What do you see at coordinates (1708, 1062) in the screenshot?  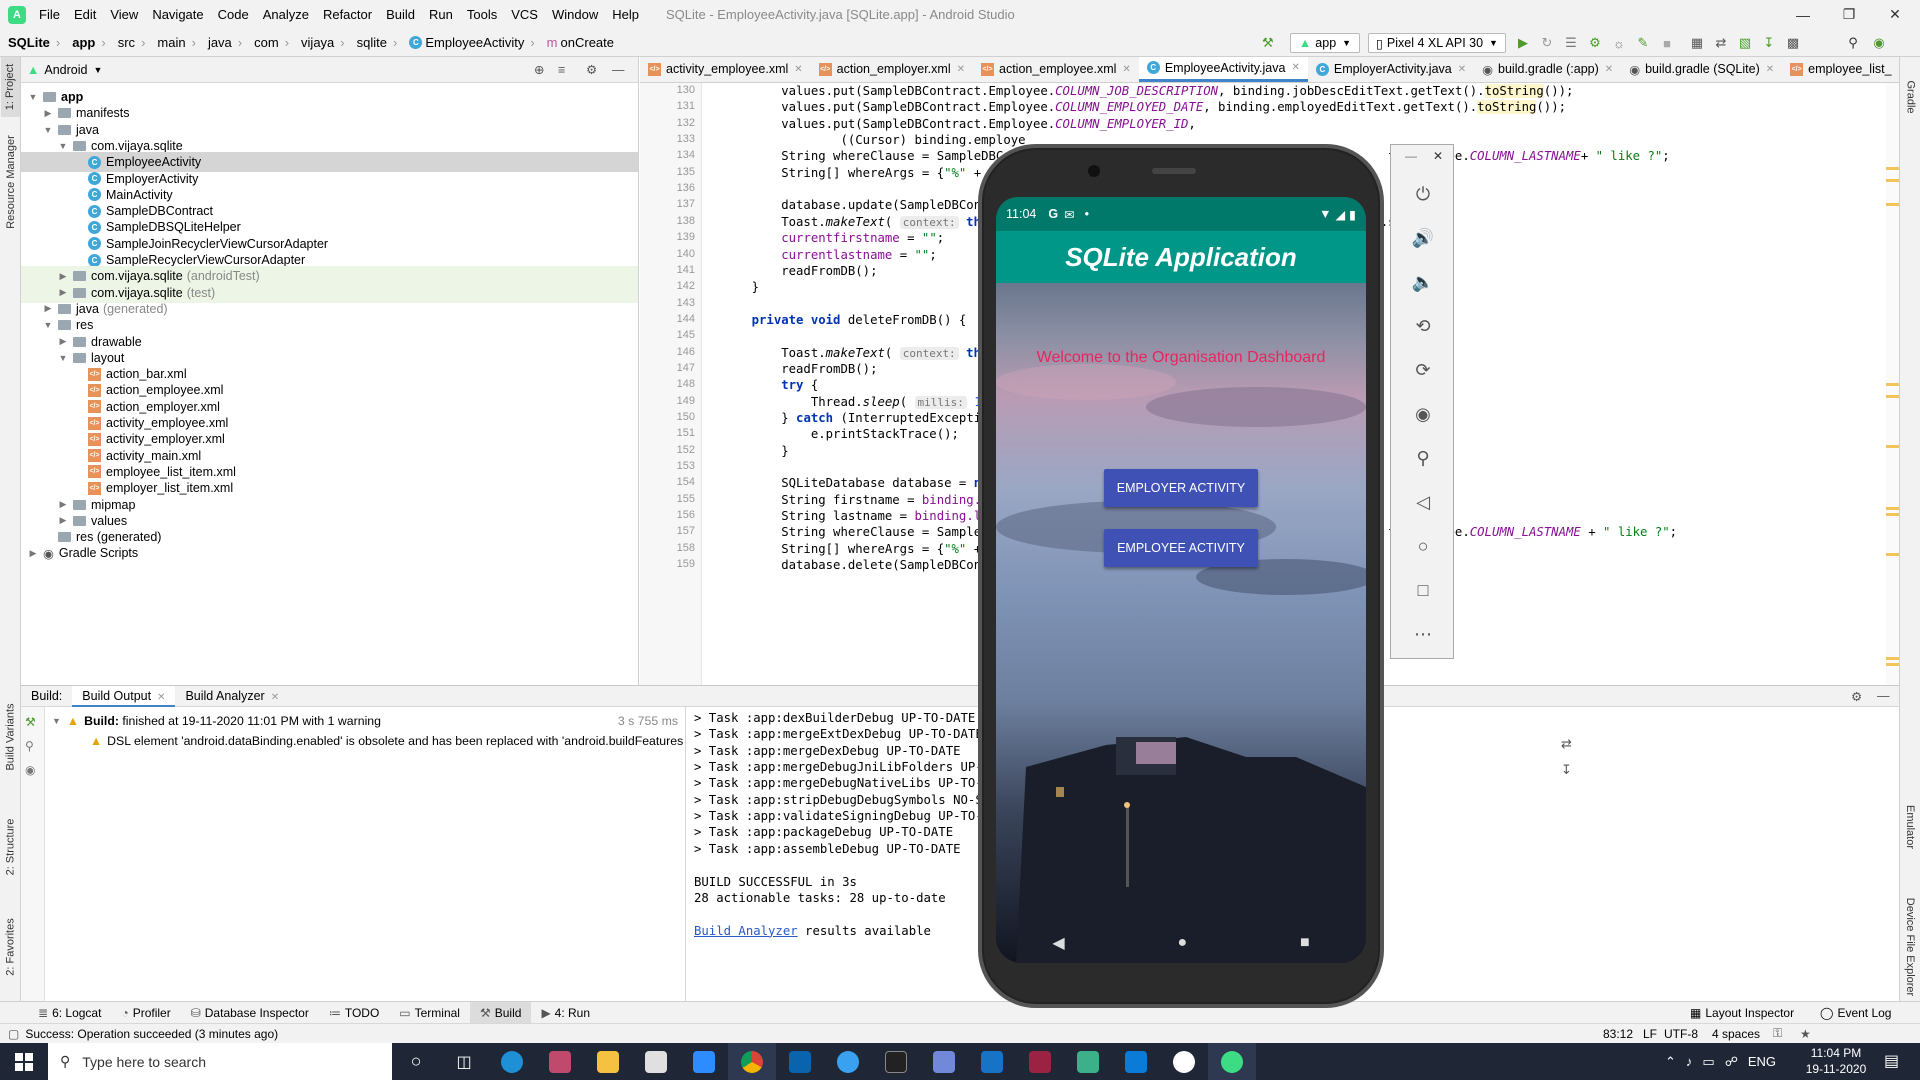 I see `battery-icon: ▭` at bounding box center [1708, 1062].